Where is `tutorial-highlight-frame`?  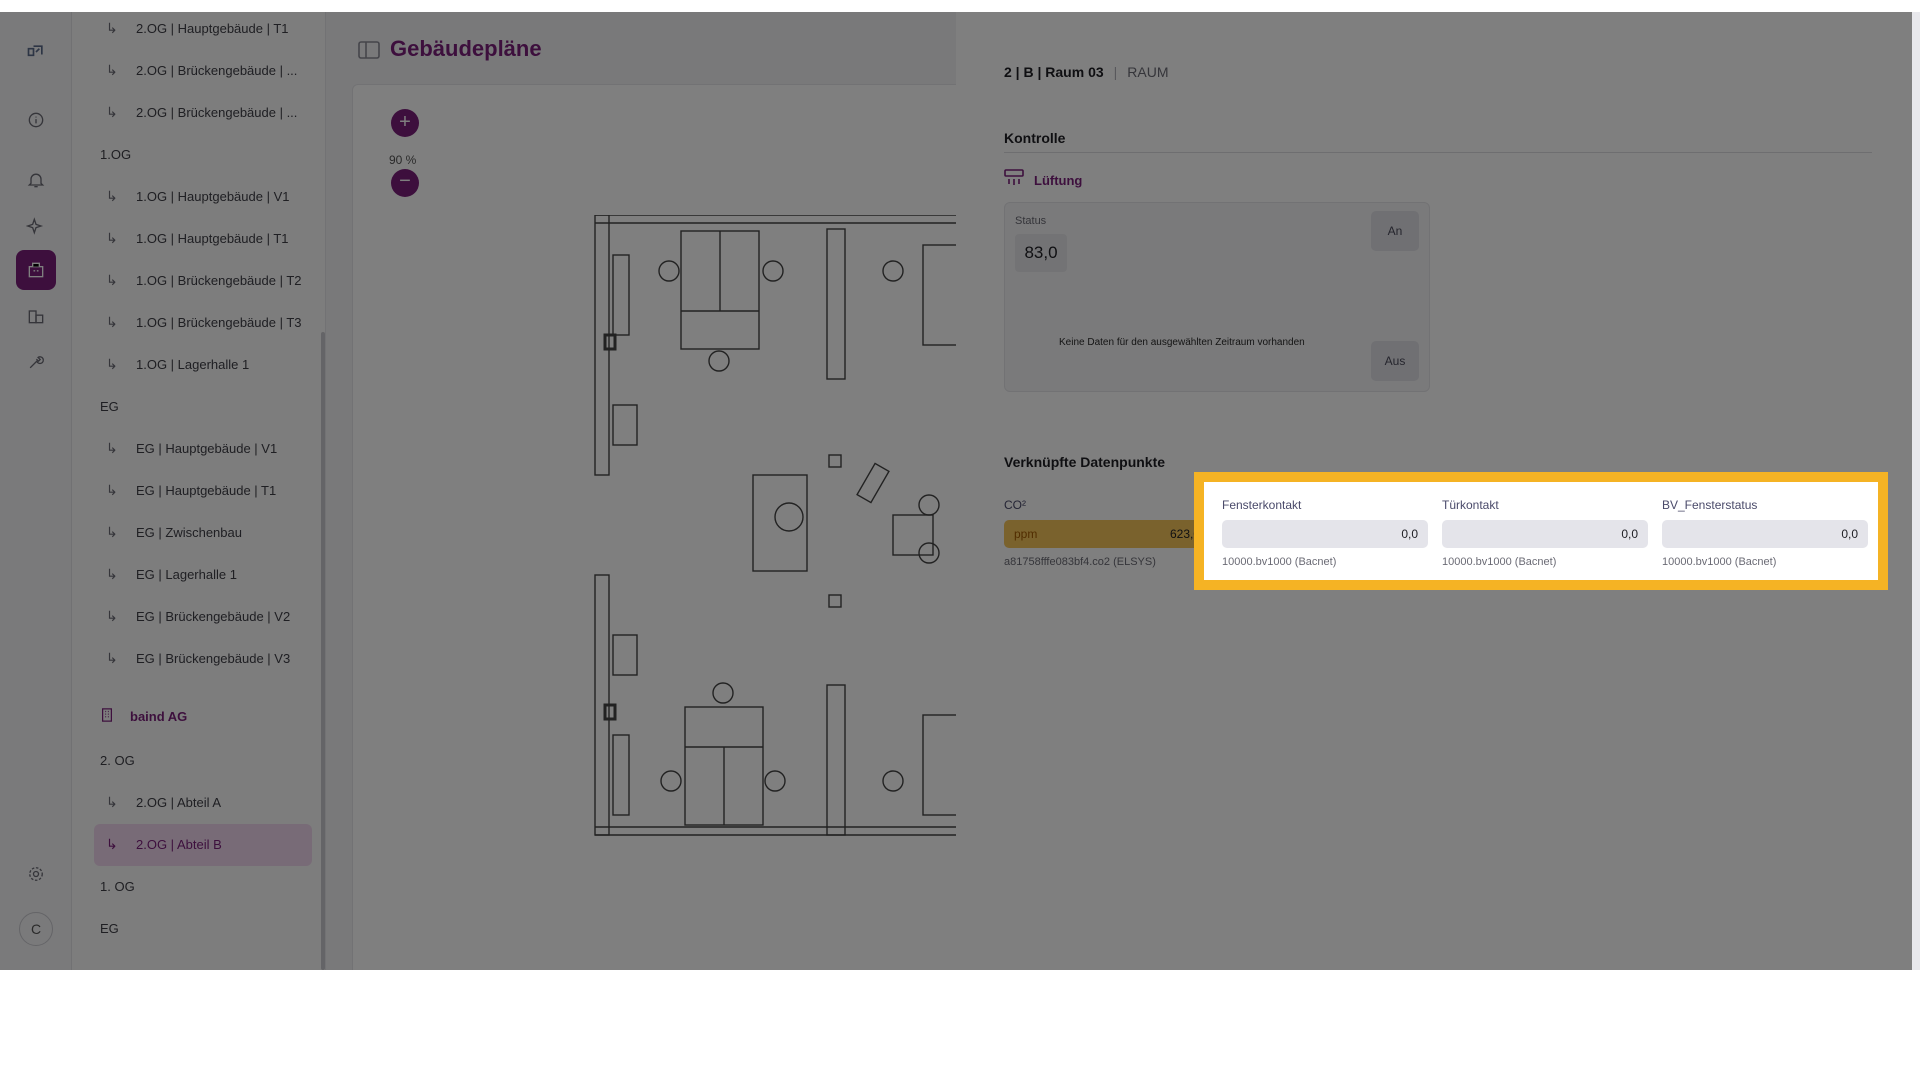 tutorial-highlight-frame is located at coordinates (1541, 531).